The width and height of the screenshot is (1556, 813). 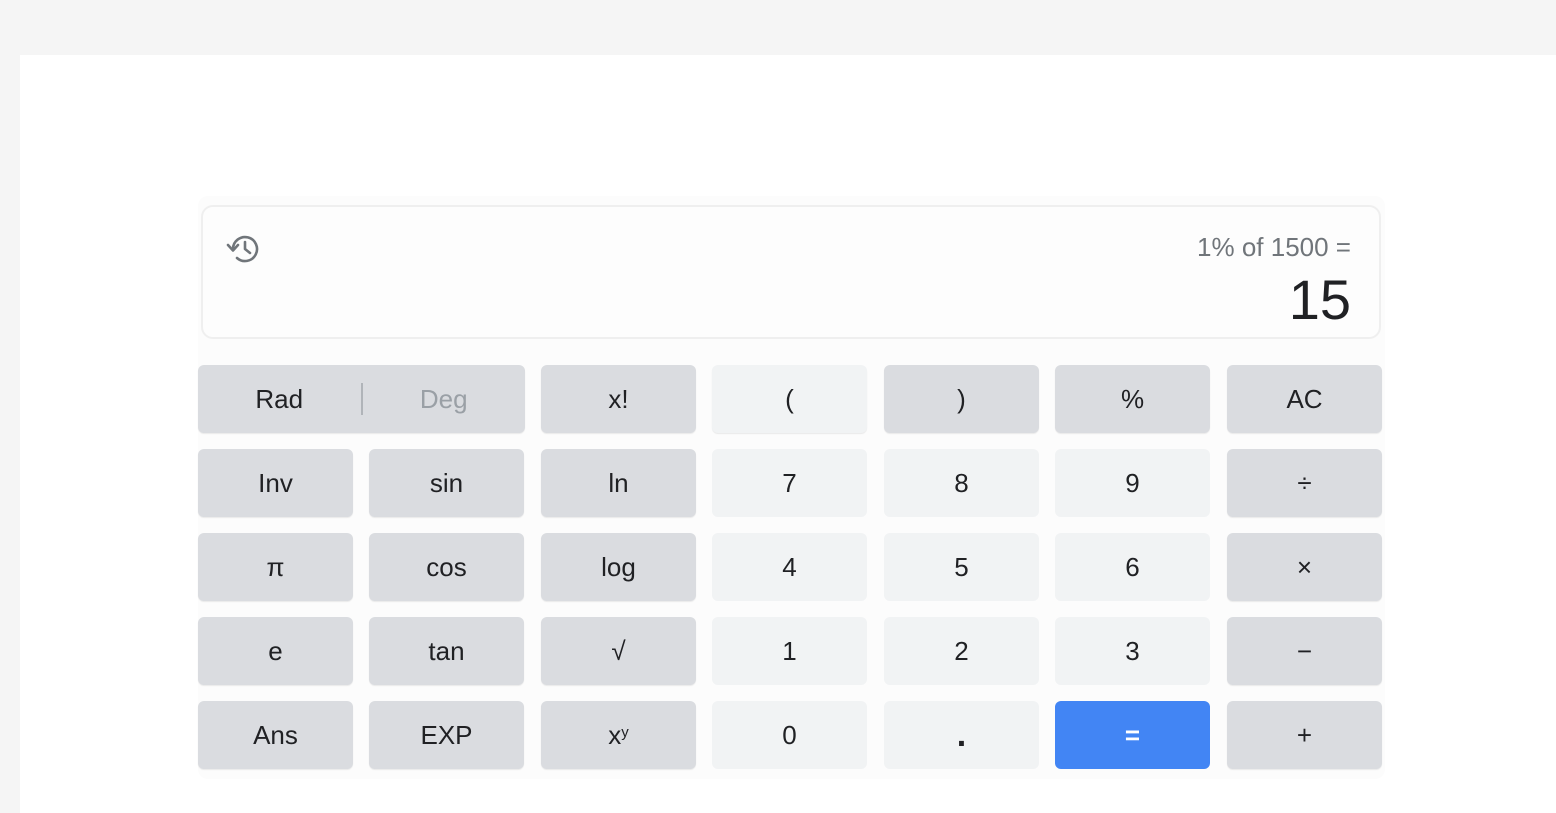 What do you see at coordinates (245, 249) in the screenshot?
I see `history-icon` at bounding box center [245, 249].